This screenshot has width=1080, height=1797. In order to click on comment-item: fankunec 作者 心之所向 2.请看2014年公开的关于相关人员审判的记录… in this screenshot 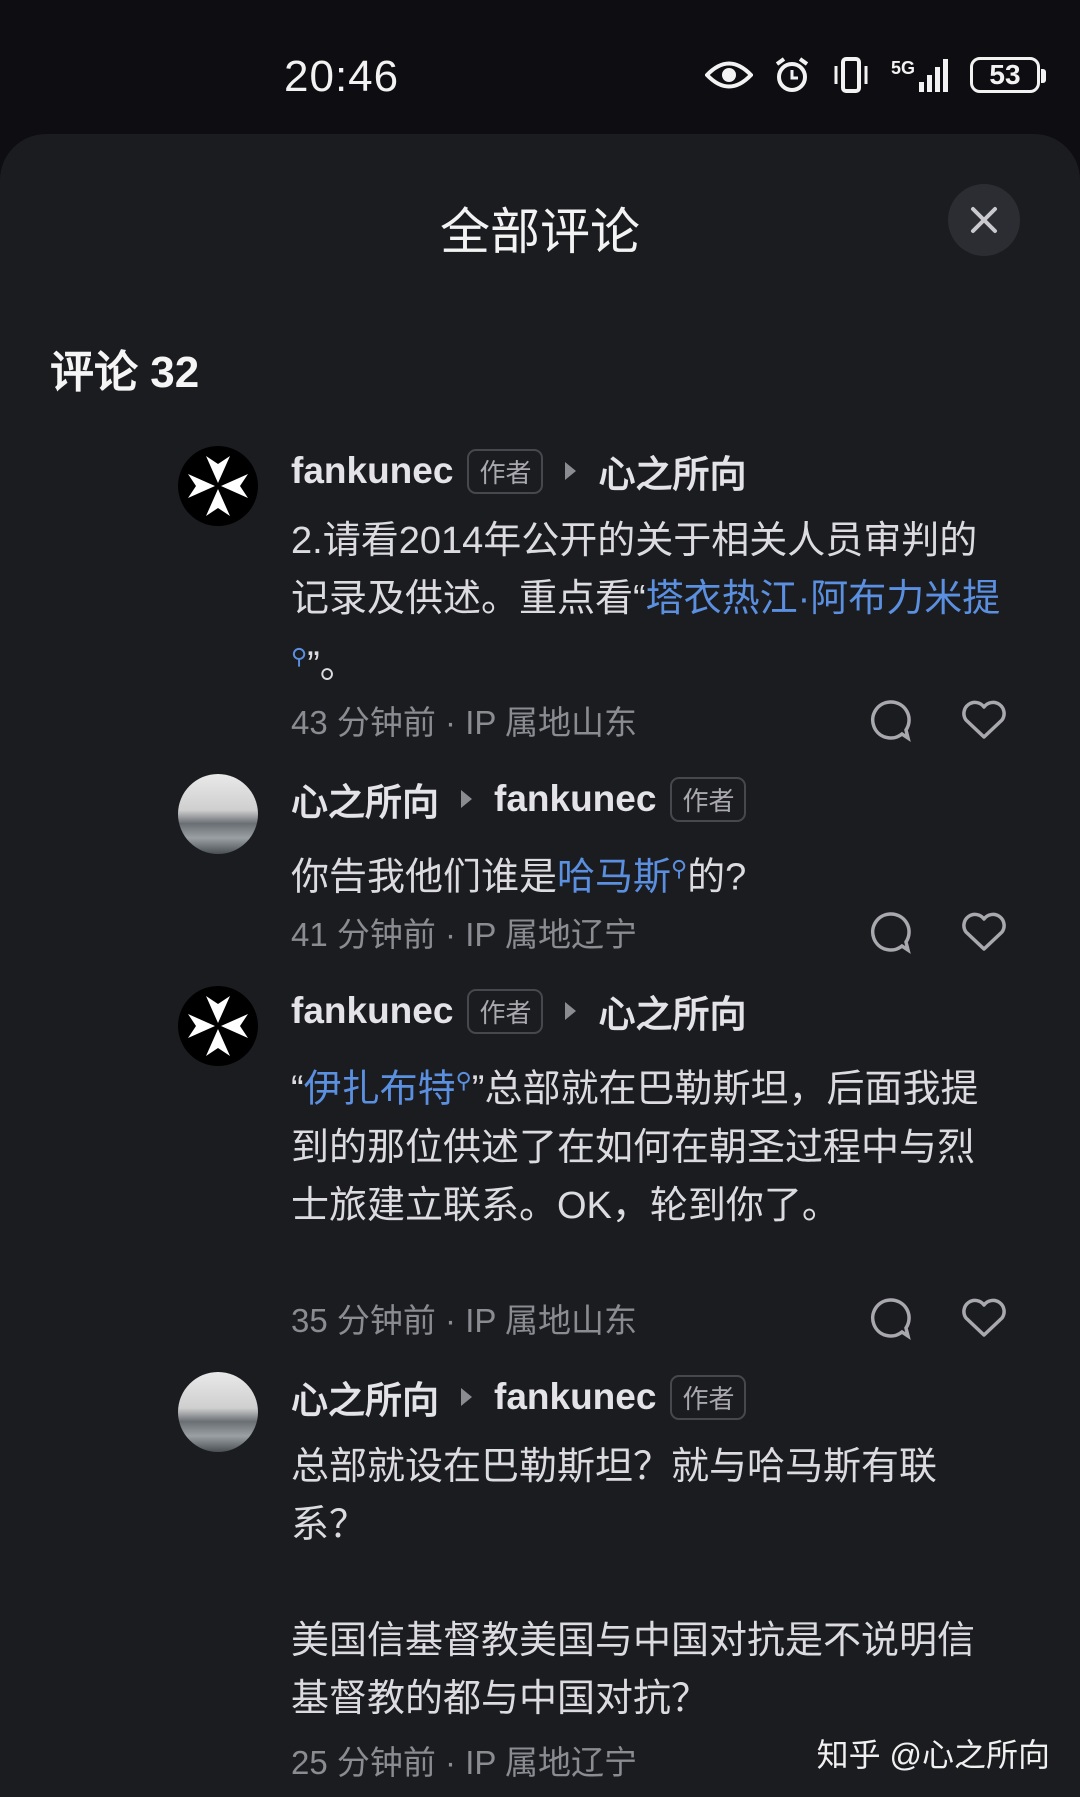, I will do `click(593, 596)`.